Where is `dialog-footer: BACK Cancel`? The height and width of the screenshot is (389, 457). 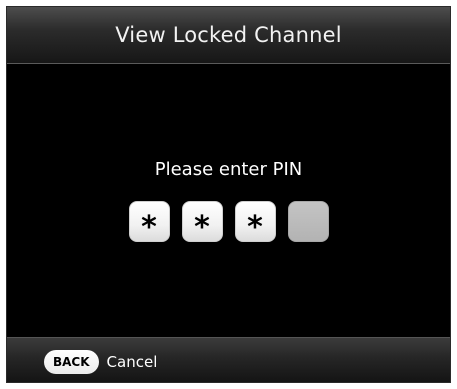 dialog-footer: BACK Cancel is located at coordinates (228, 359).